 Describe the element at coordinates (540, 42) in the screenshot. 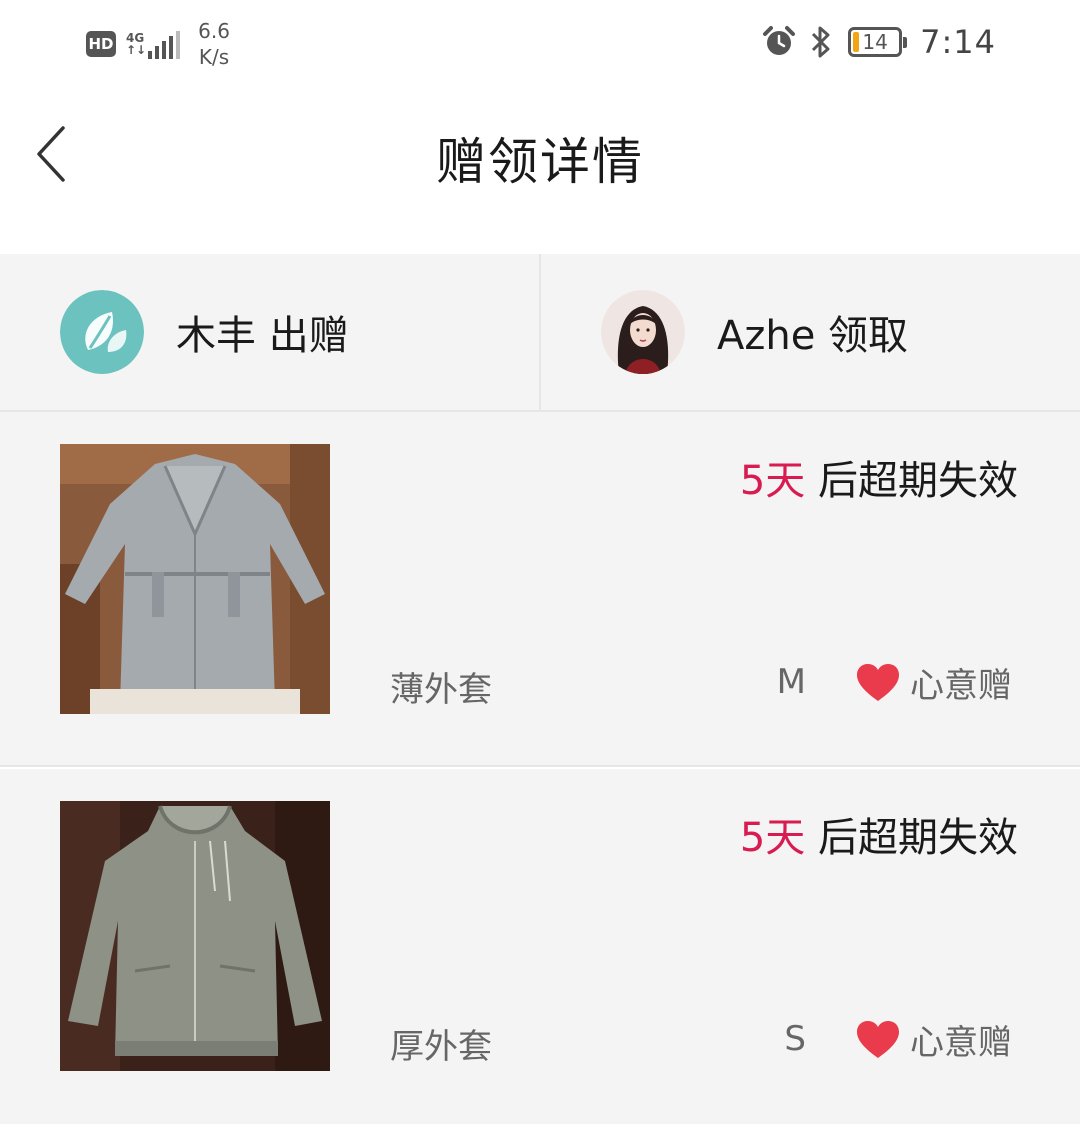

I see `status-bar: HD 4G ↑↓ 6.6 K/s 14 7:14` at that location.